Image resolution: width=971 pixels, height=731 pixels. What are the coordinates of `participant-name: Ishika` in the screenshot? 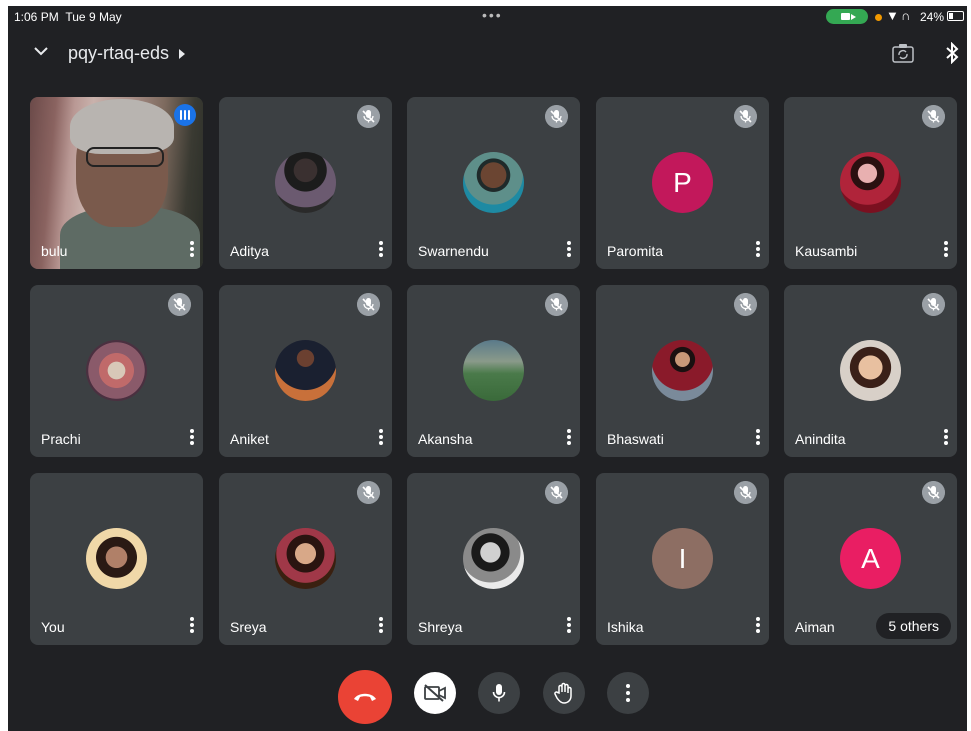 It's located at (625, 627).